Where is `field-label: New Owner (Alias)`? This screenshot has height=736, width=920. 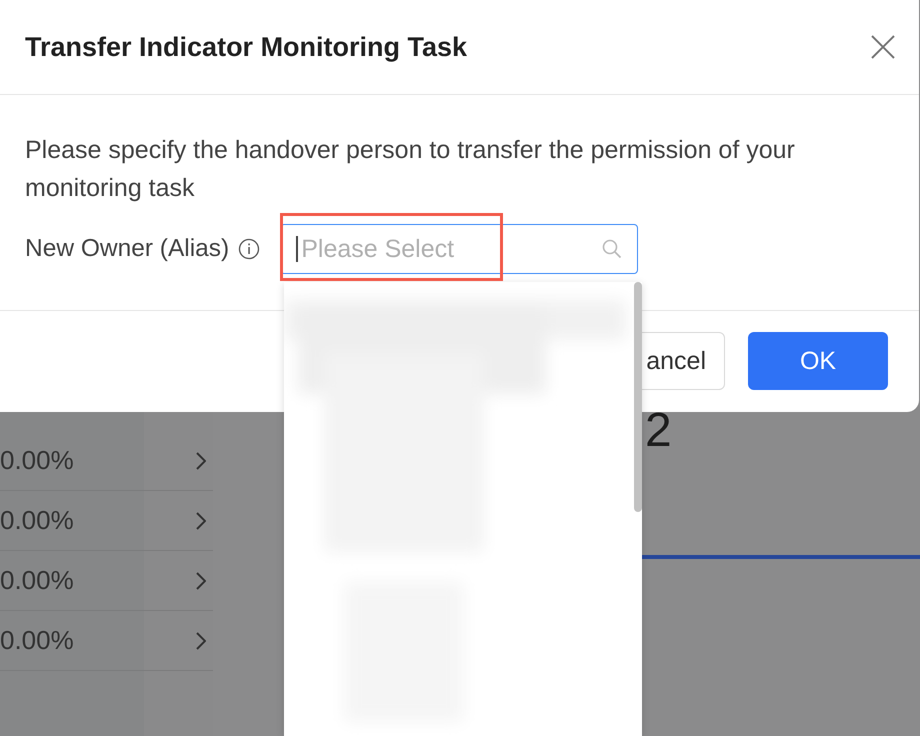
field-label: New Owner (Alias) is located at coordinates (127, 249).